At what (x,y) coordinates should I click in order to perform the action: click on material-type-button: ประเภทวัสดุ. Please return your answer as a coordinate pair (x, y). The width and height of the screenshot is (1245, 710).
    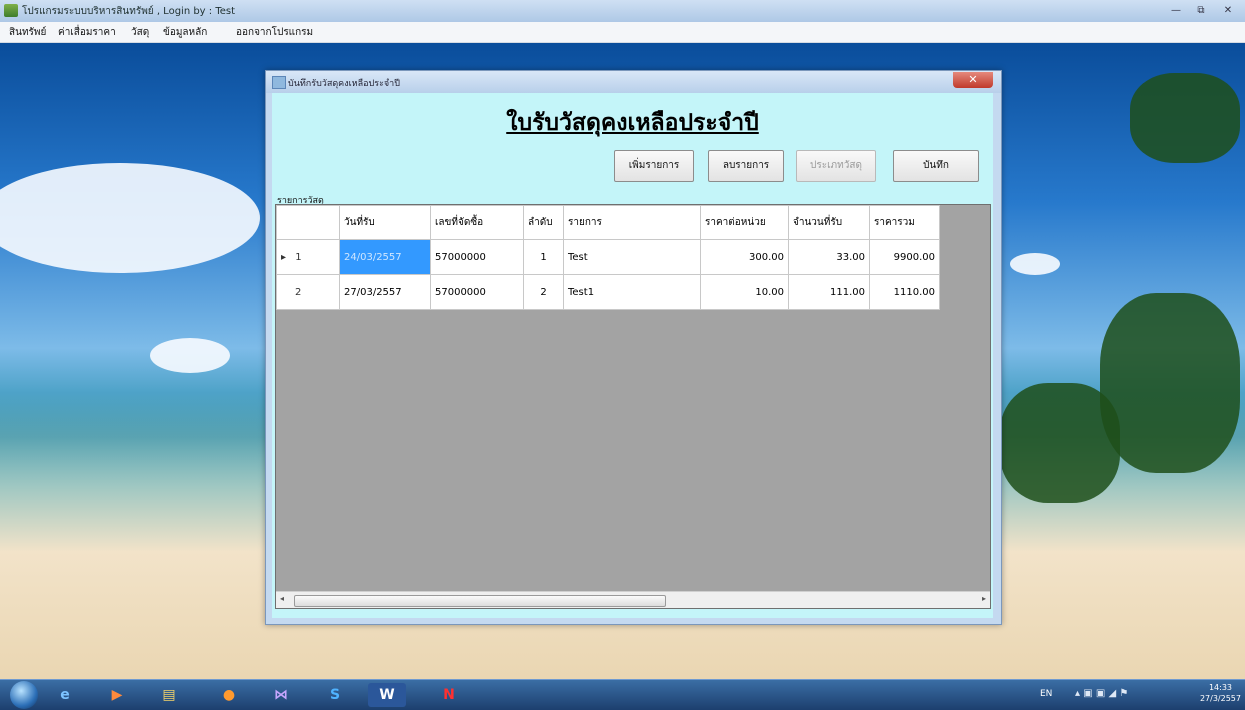
    Looking at the image, I should click on (836, 166).